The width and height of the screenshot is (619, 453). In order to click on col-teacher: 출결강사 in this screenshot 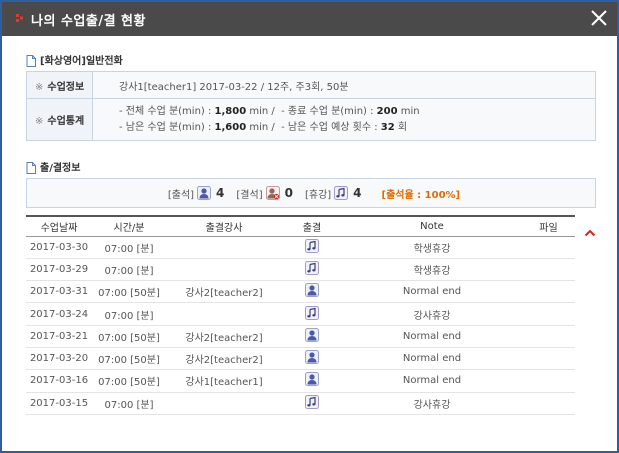, I will do `click(224, 226)`.